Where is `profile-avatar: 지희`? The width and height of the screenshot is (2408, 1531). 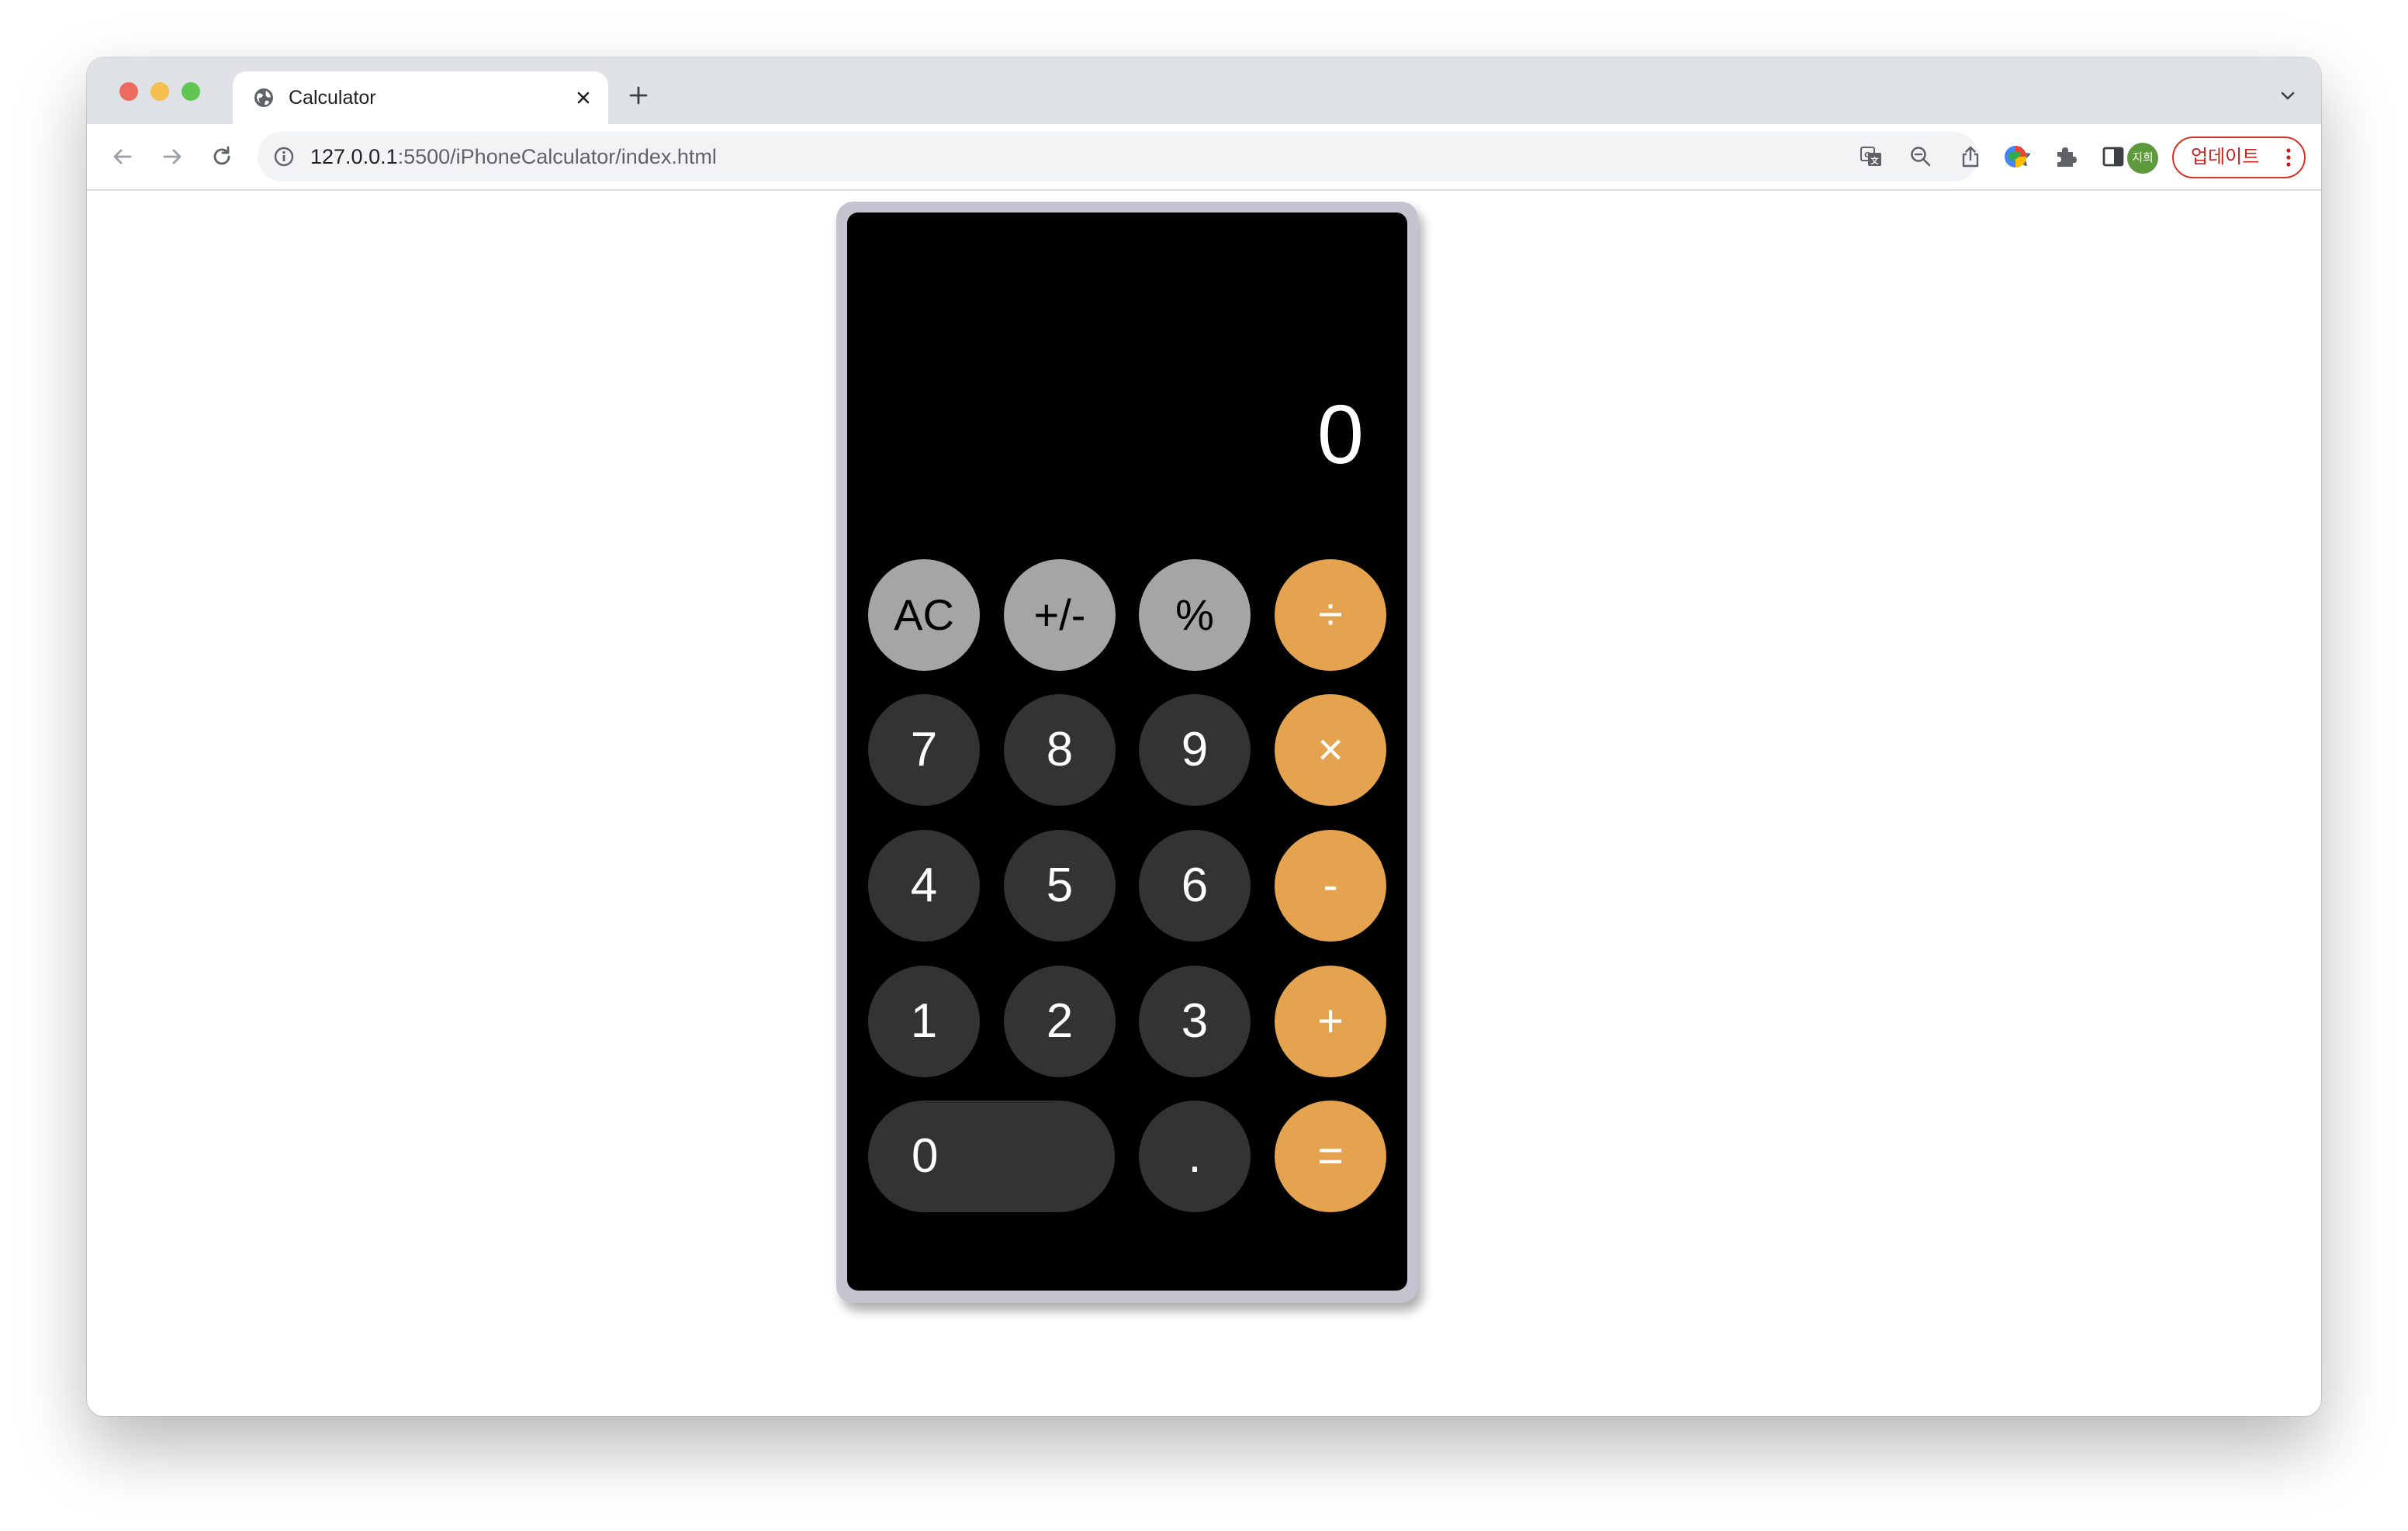
profile-avatar: 지희 is located at coordinates (2142, 158).